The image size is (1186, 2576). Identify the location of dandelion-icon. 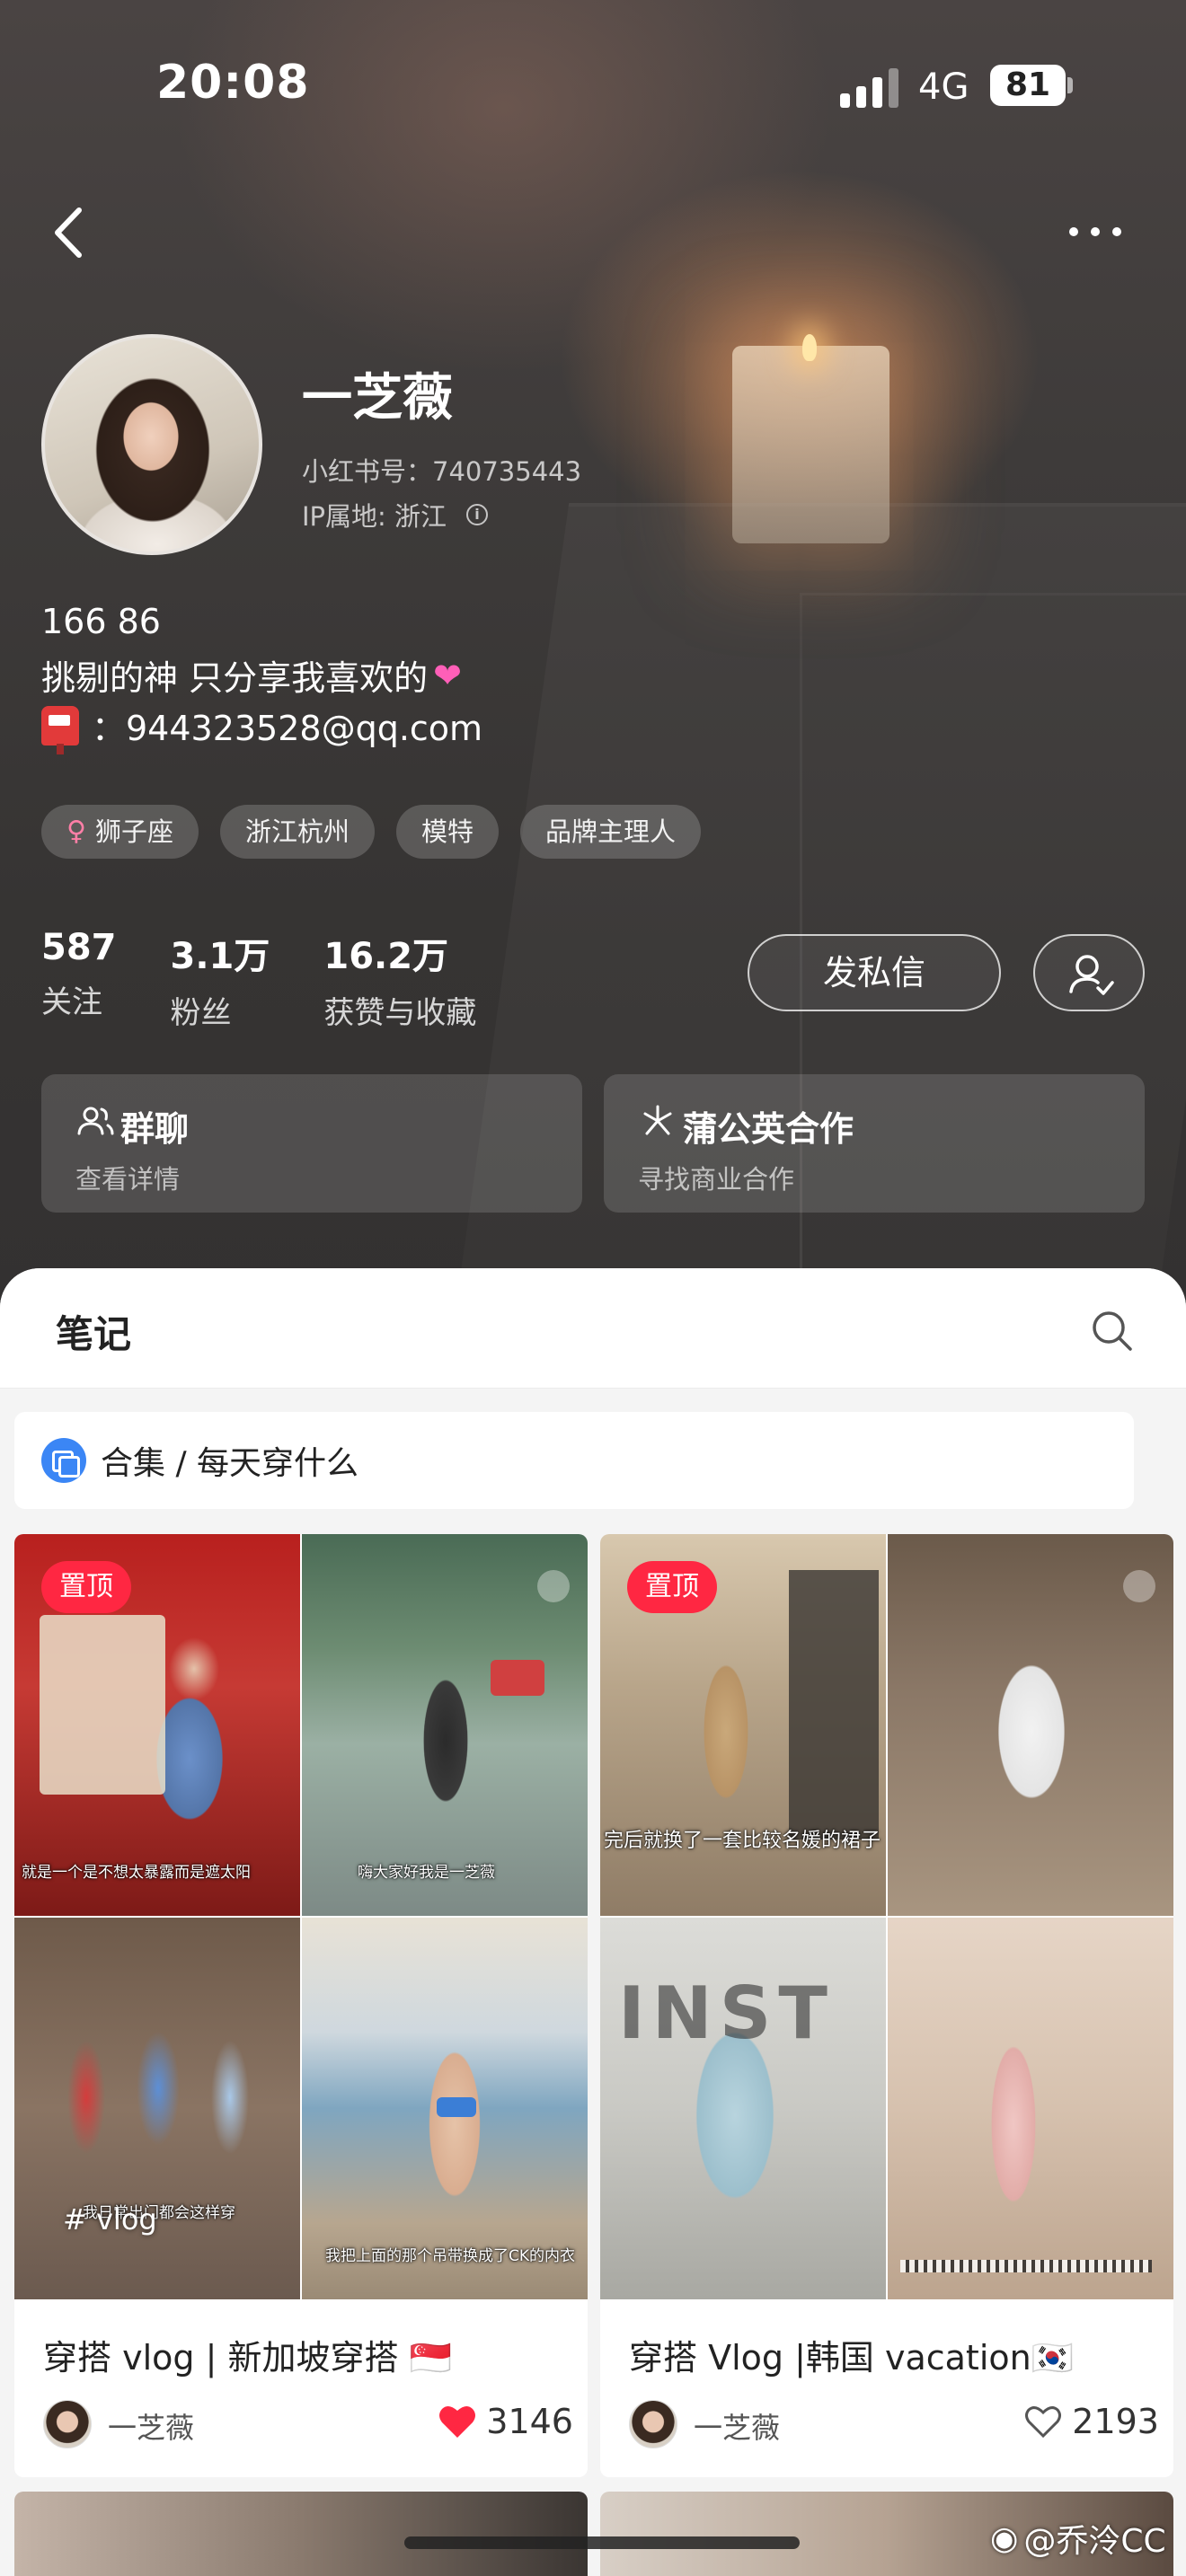
(657, 1120).